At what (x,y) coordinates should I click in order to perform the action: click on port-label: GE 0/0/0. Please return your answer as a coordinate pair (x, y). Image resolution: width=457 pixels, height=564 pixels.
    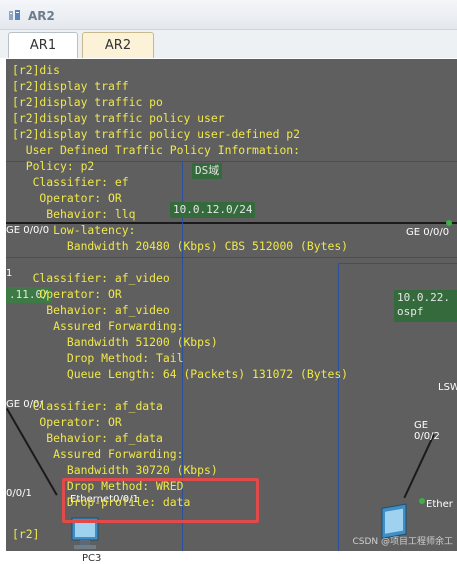
    Looking at the image, I should click on (428, 232).